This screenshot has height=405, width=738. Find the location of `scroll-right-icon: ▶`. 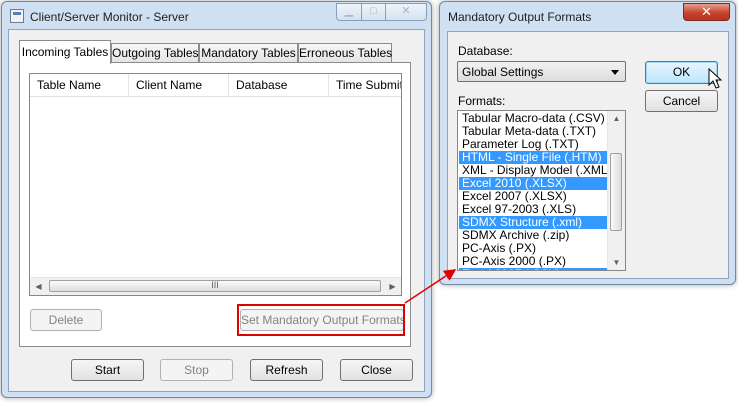

scroll-right-icon: ▶ is located at coordinates (392, 286).